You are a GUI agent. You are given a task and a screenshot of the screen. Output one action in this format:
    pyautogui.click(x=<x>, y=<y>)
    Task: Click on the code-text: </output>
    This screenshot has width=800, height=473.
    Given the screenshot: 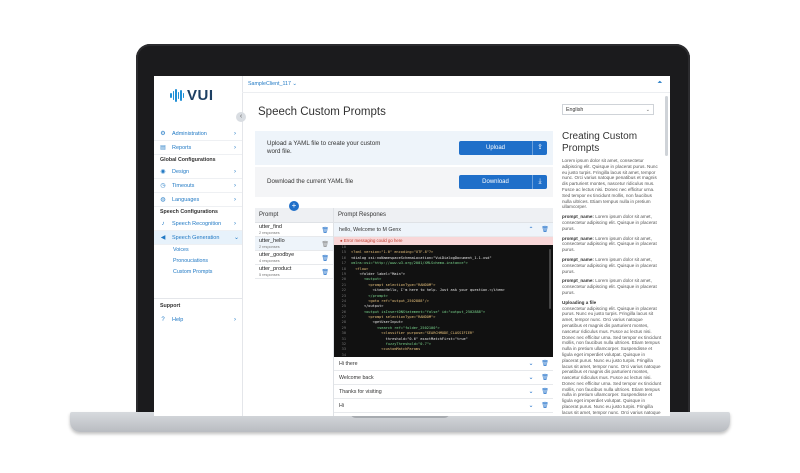 What is the action you would take?
    pyautogui.click(x=367, y=306)
    